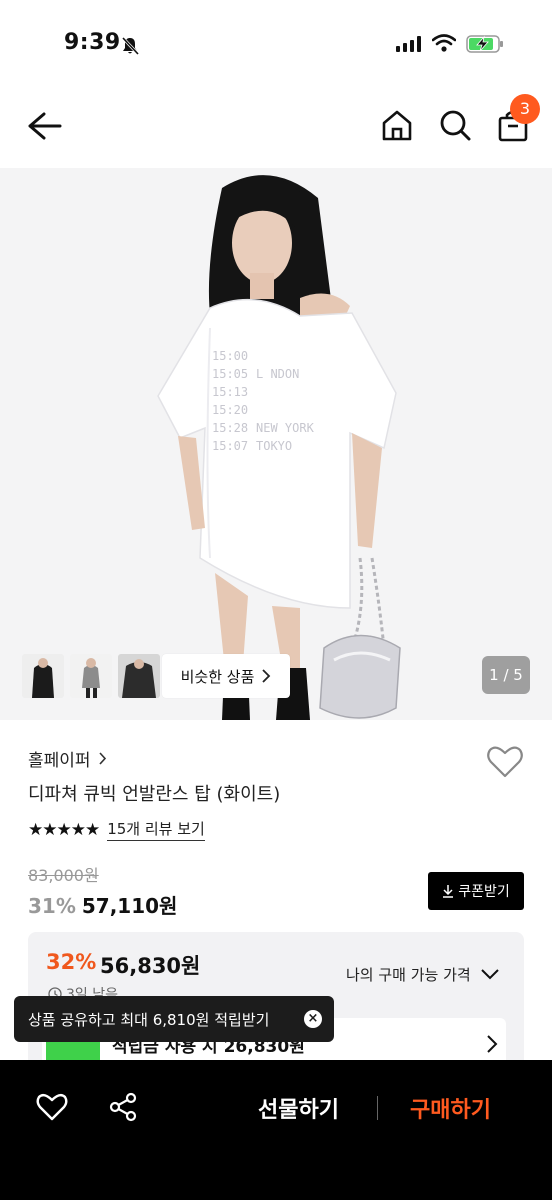  I want to click on product-name: 디파쳐 큐빅 언발란스 탑 (화이트), so click(154, 794).